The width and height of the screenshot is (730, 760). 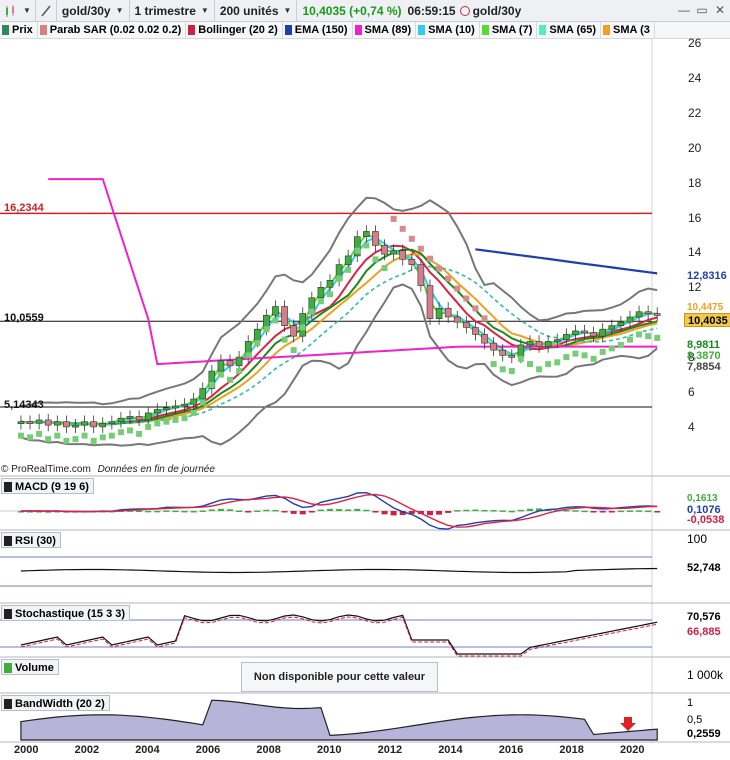 I want to click on year-label: 2004, so click(x=147, y=750).